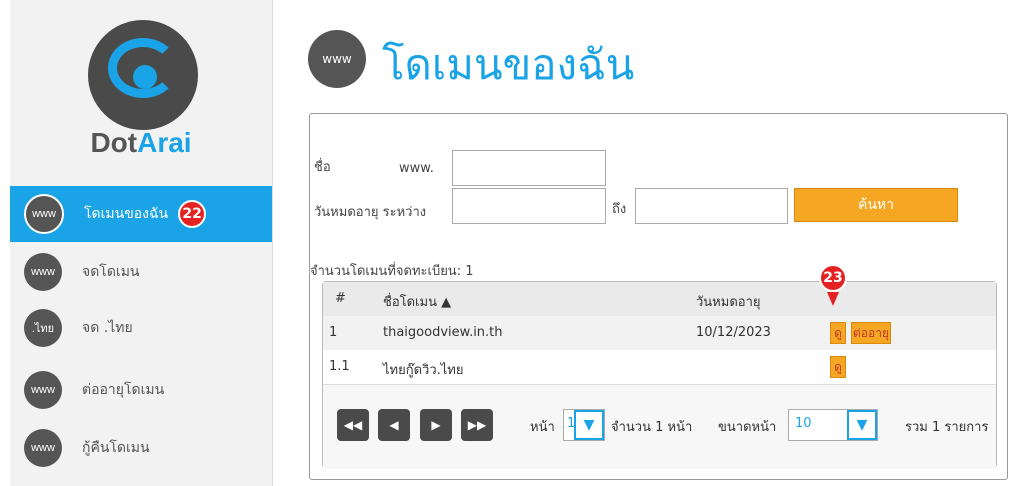 This screenshot has height=486, width=1026. Describe the element at coordinates (542, 427) in the screenshot. I see `page-label: หน้า` at that location.